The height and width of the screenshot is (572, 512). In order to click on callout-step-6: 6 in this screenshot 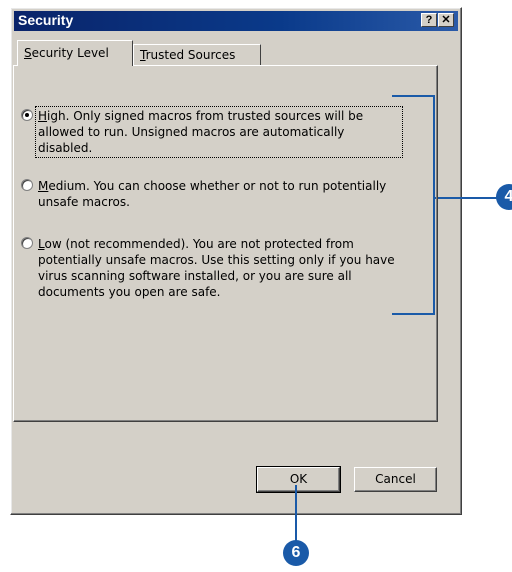, I will do `click(296, 553)`.